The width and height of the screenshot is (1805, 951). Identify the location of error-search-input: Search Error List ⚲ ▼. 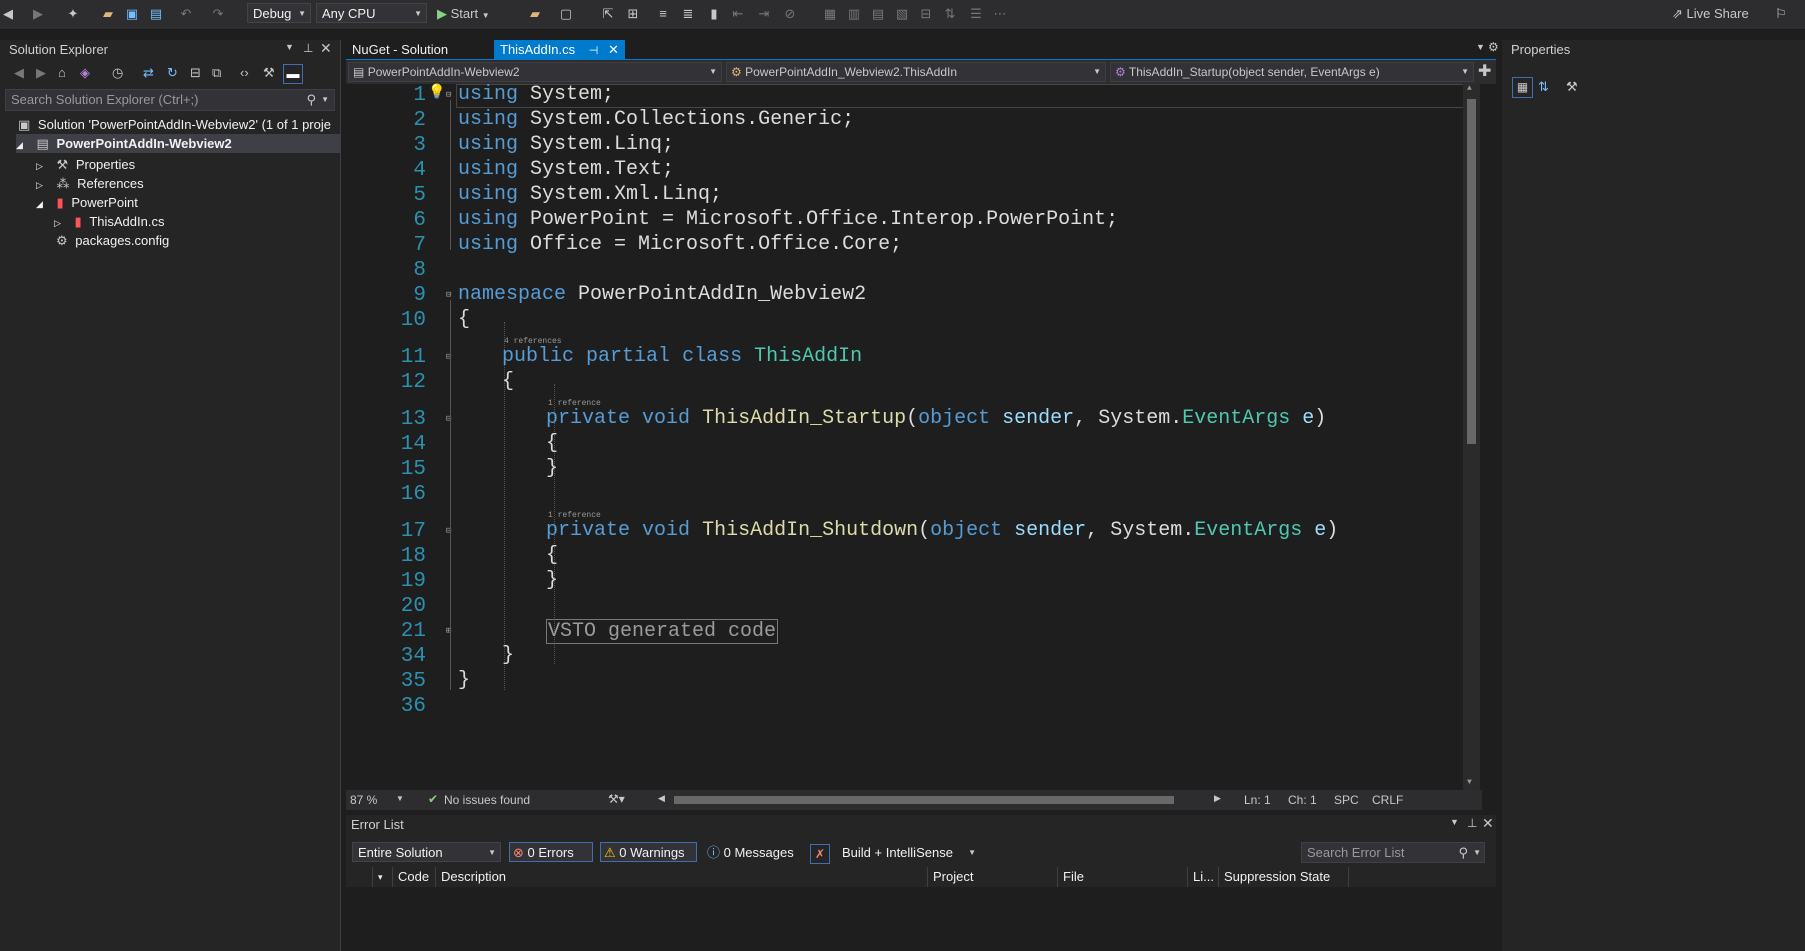
(1393, 852).